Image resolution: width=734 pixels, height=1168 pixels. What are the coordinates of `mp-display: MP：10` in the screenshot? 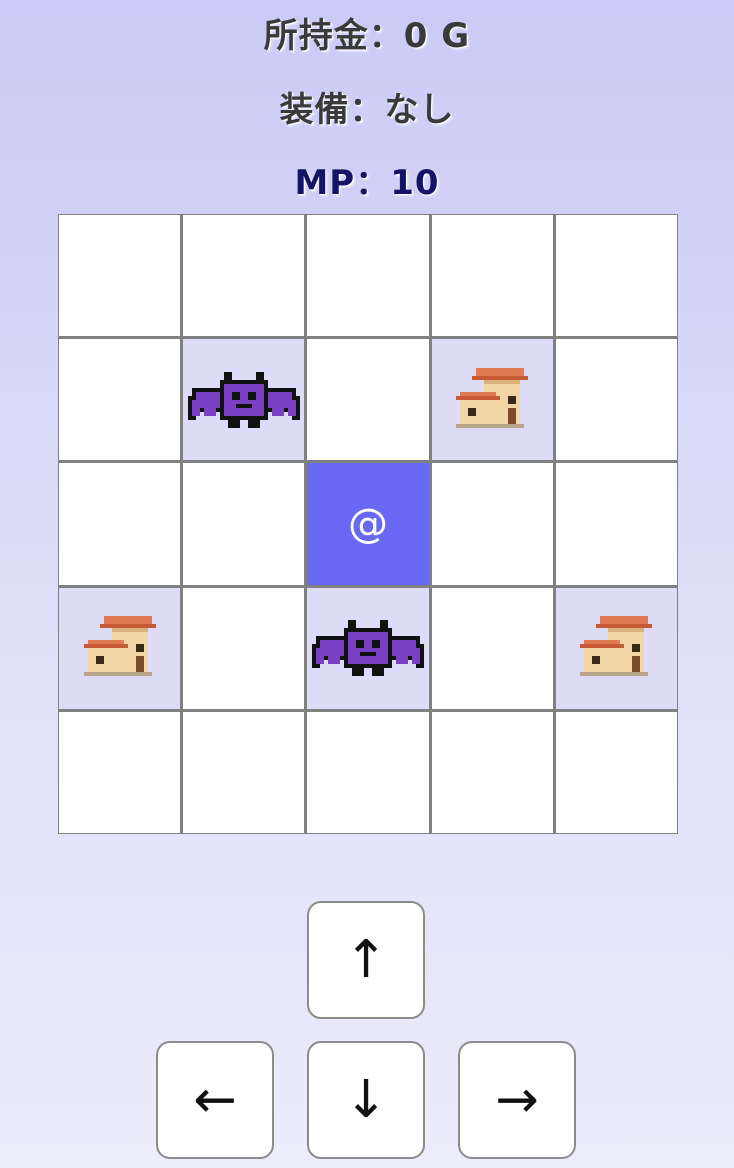 It's located at (367, 183).